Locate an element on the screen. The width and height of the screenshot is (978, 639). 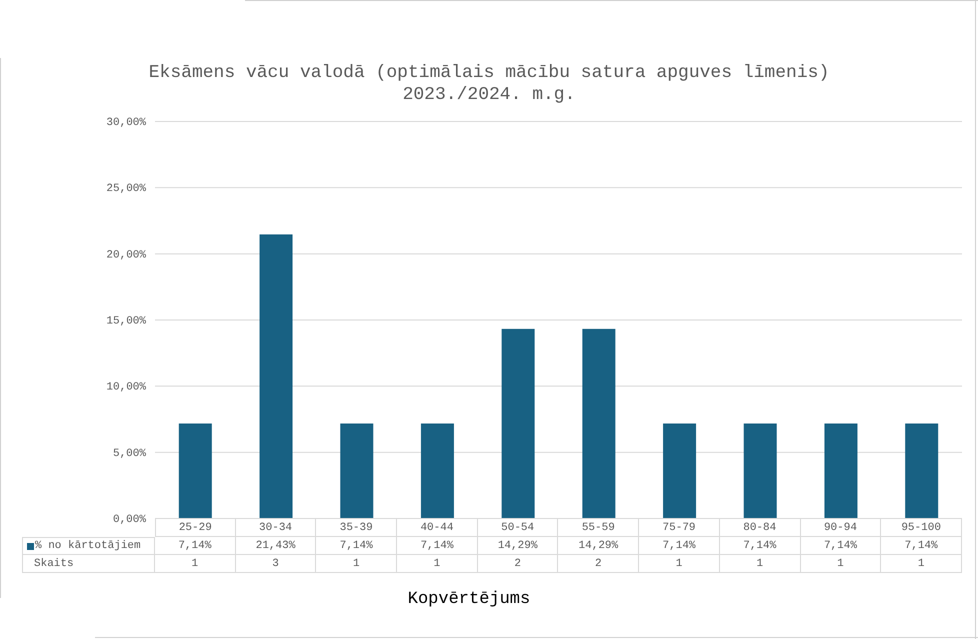
row-label: Skaits is located at coordinates (53, 564).